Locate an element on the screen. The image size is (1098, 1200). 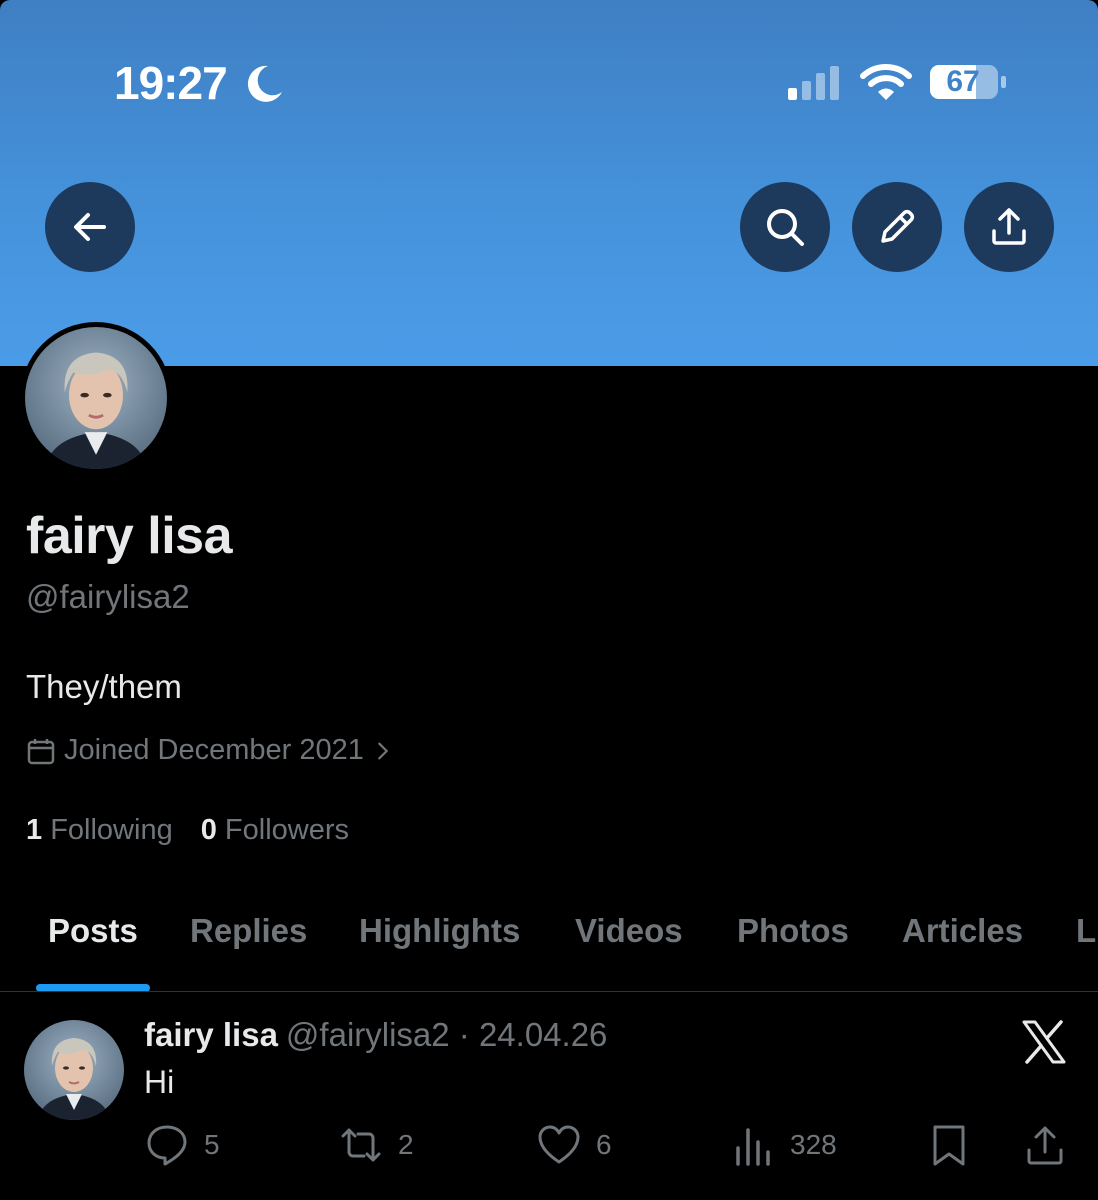
edit-button is located at coordinates (897, 227).